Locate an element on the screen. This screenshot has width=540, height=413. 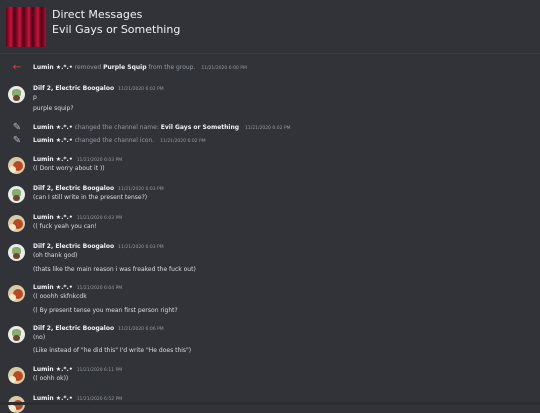
header-divider is located at coordinates (270, 53).